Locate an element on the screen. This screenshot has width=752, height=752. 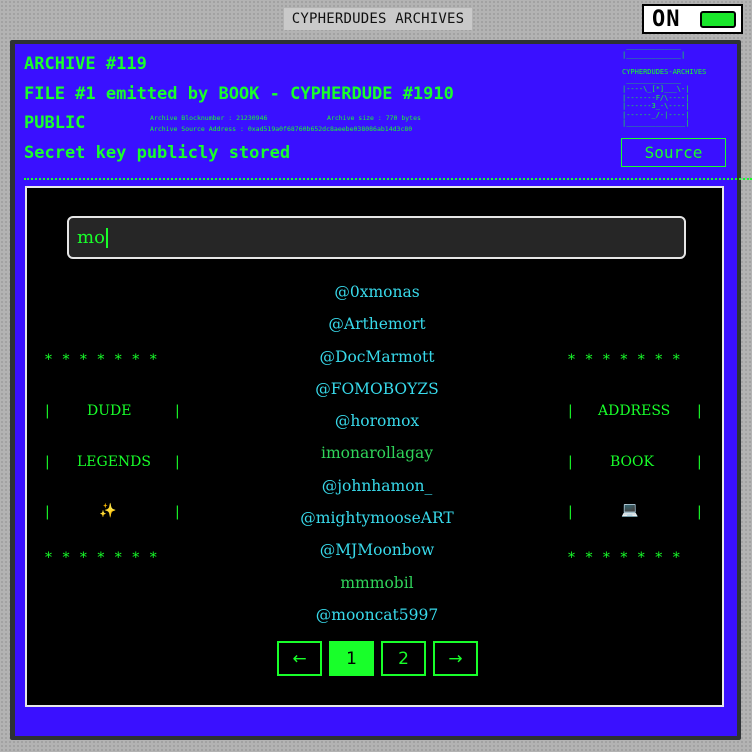
result-label: @DocMarmott is located at coordinates (377, 356).